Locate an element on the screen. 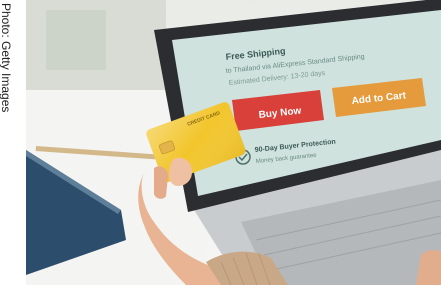 The height and width of the screenshot is (285, 441). photo-credit-strip: Photo: Getty Images is located at coordinates (13, 142).